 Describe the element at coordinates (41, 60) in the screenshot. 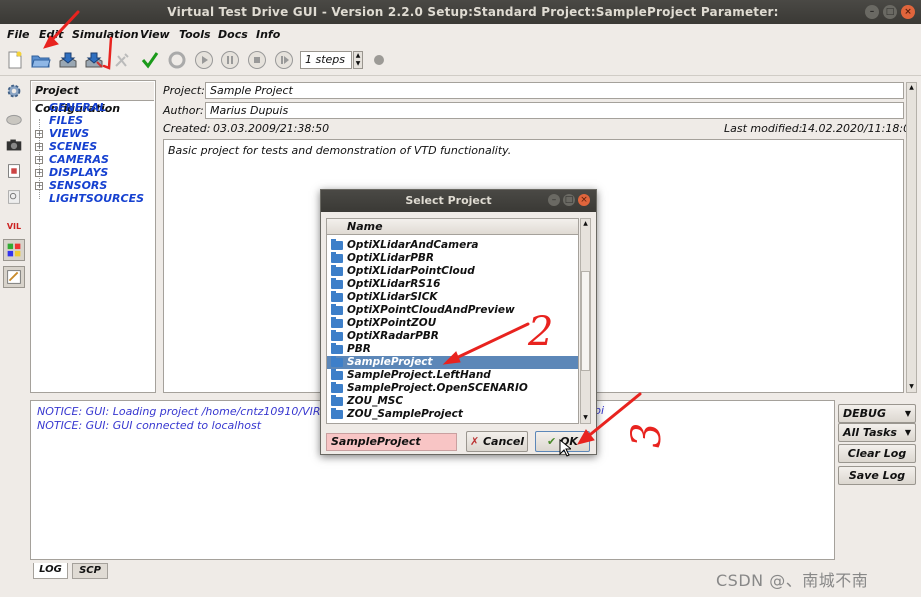

I see `open-folder-icon` at that location.